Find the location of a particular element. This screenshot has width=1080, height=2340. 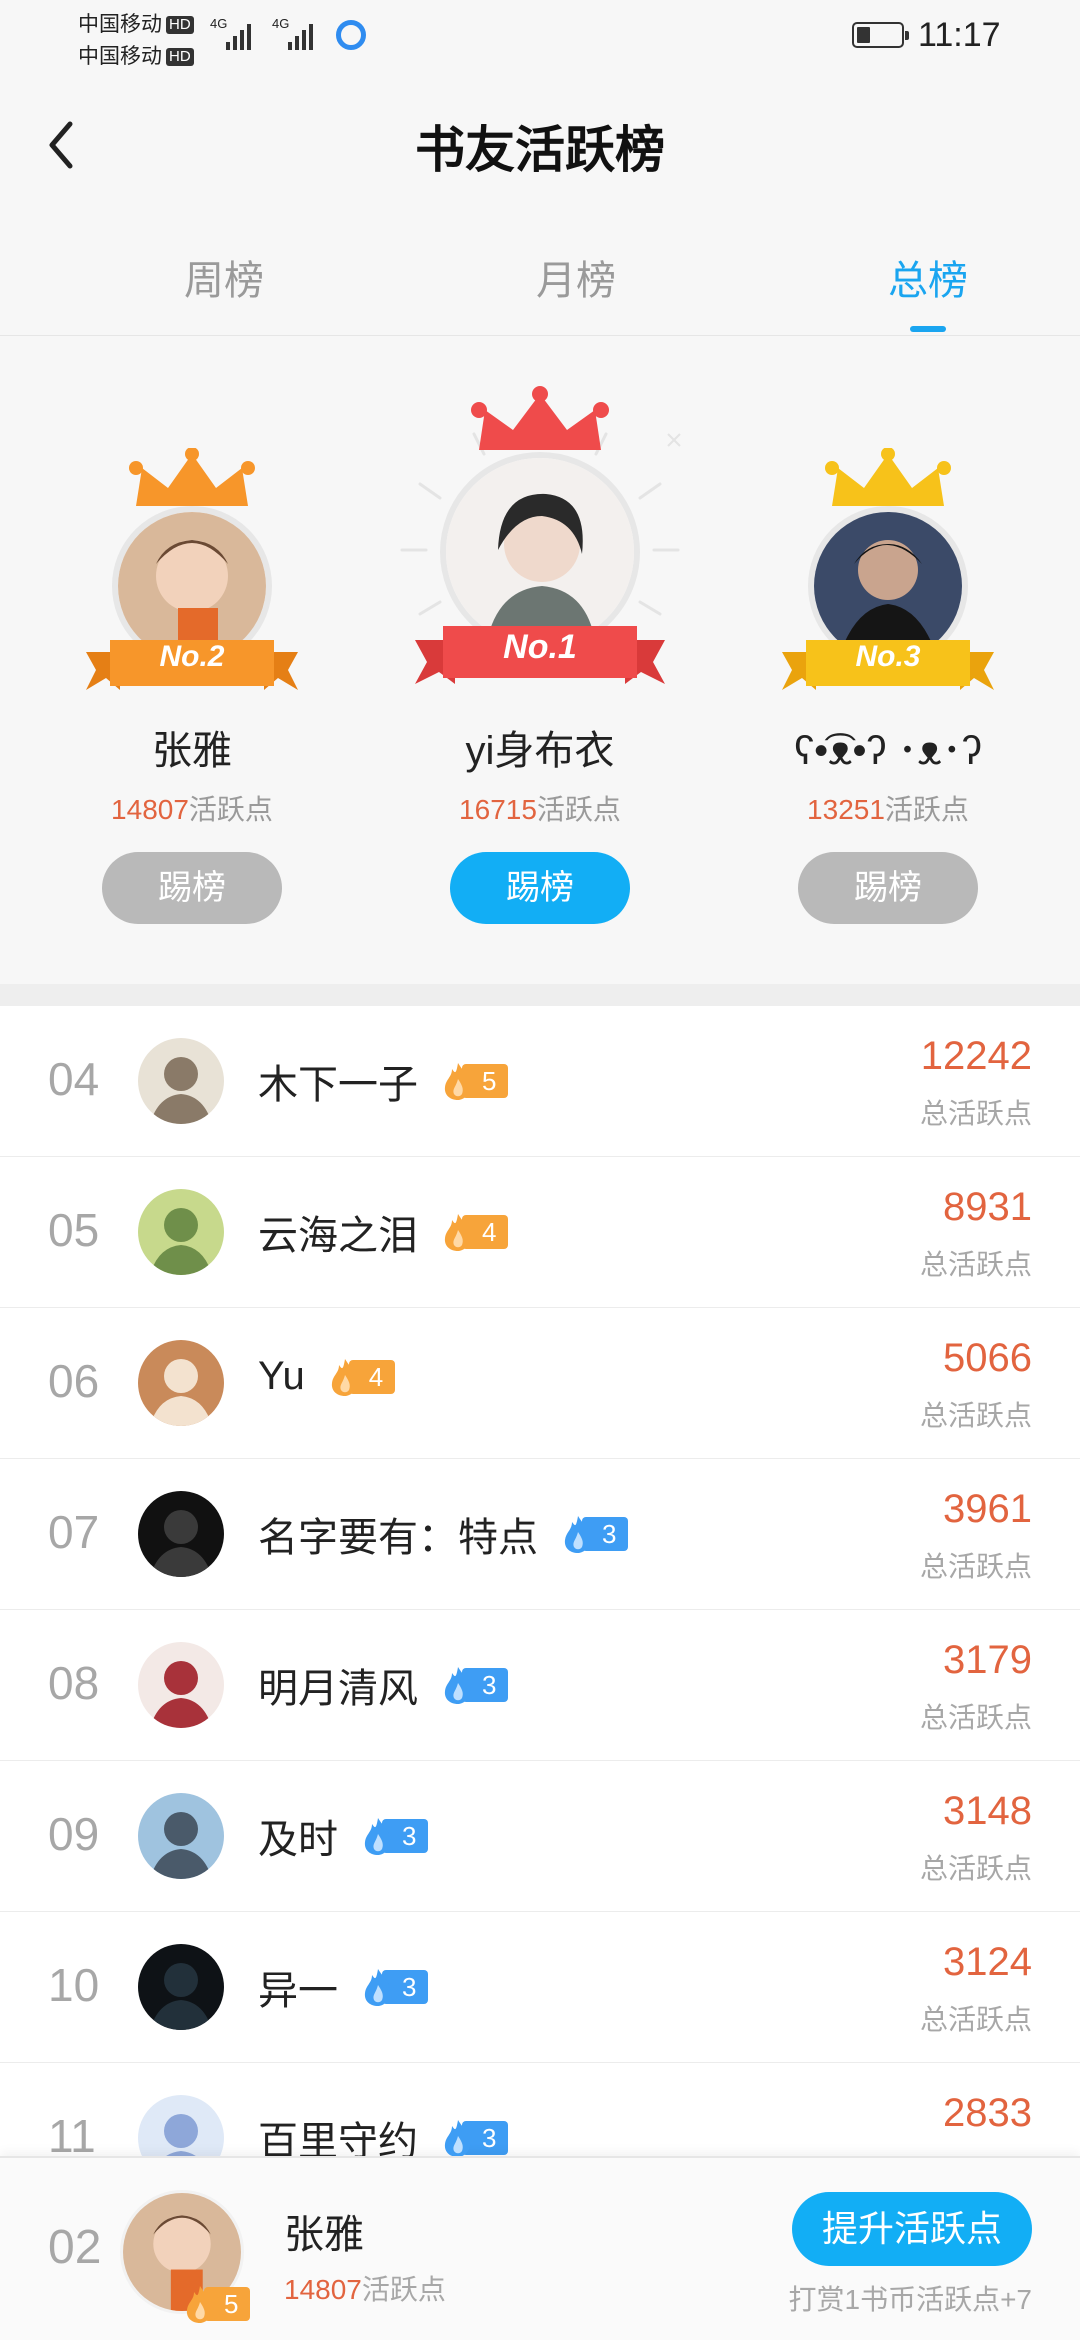

browser-notification-icon is located at coordinates (351, 35).